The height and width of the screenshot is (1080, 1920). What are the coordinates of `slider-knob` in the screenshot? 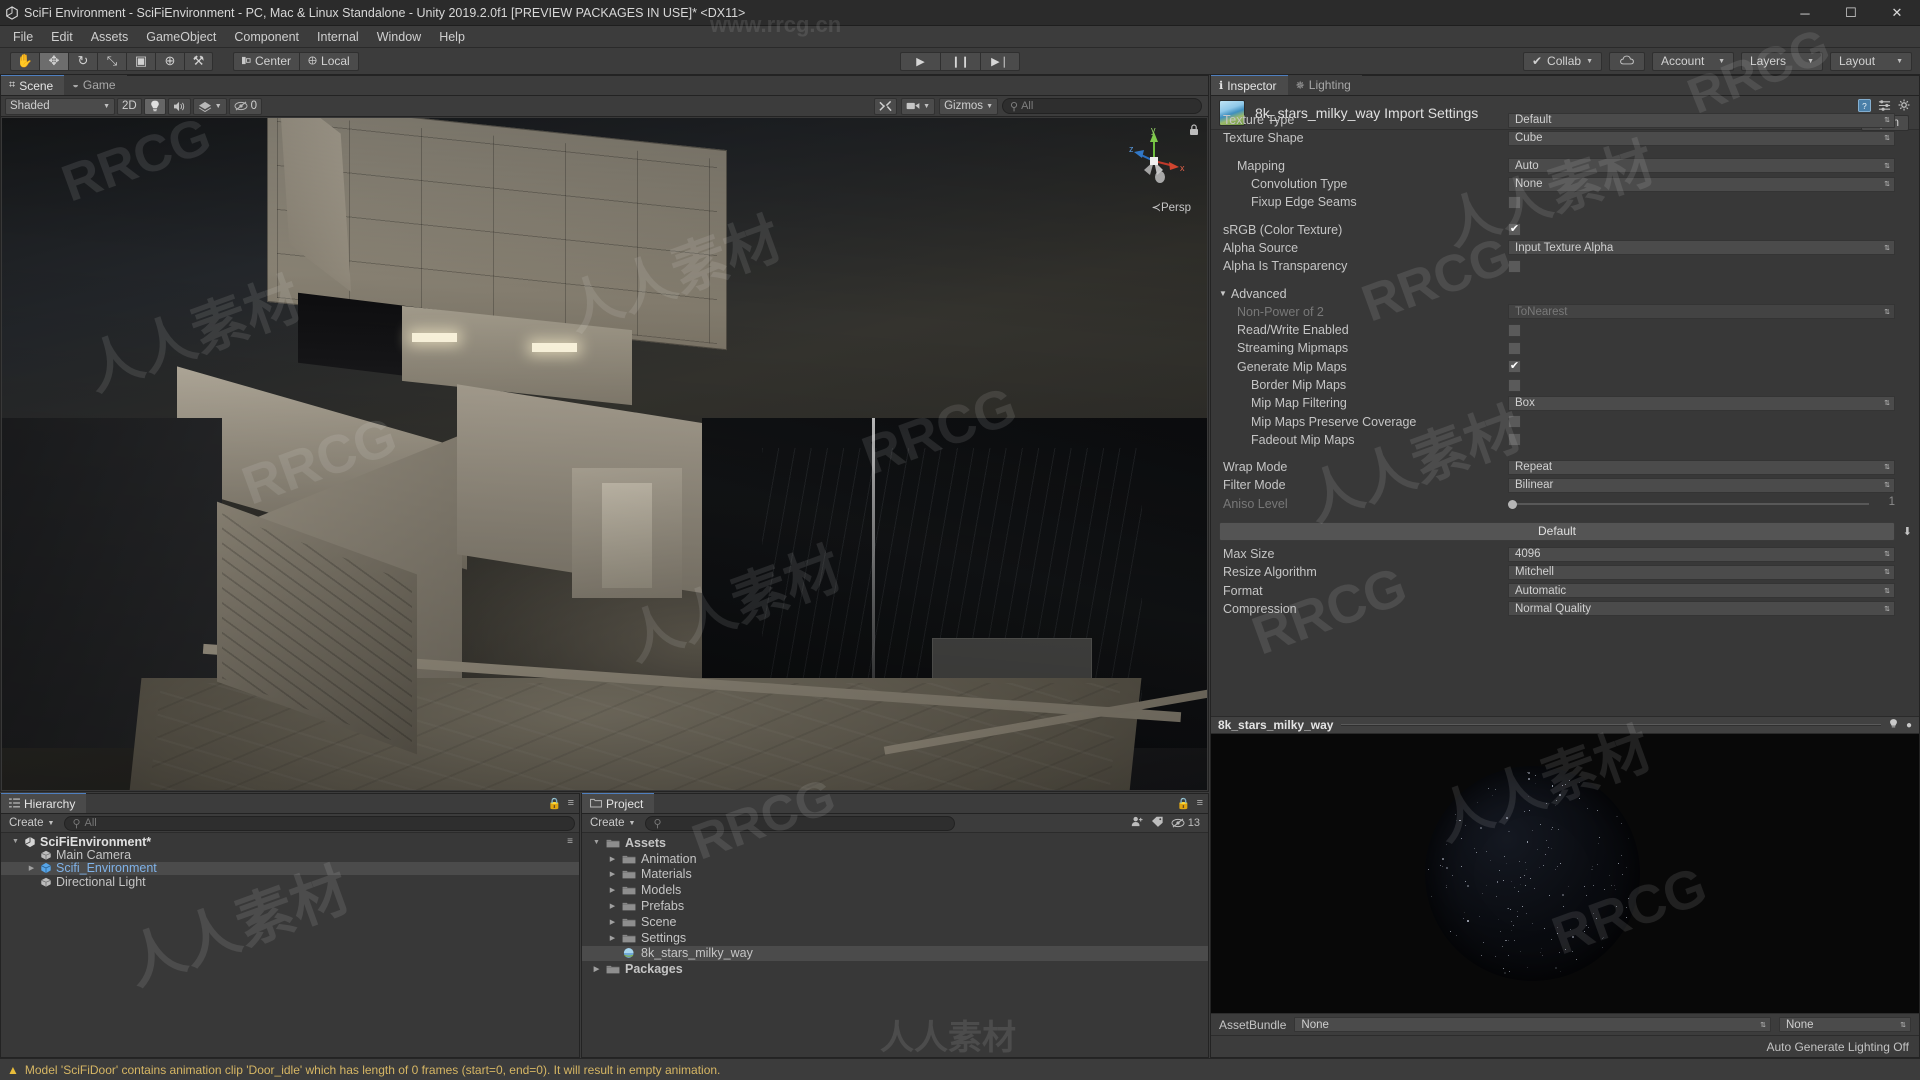 It's located at (1512, 504).